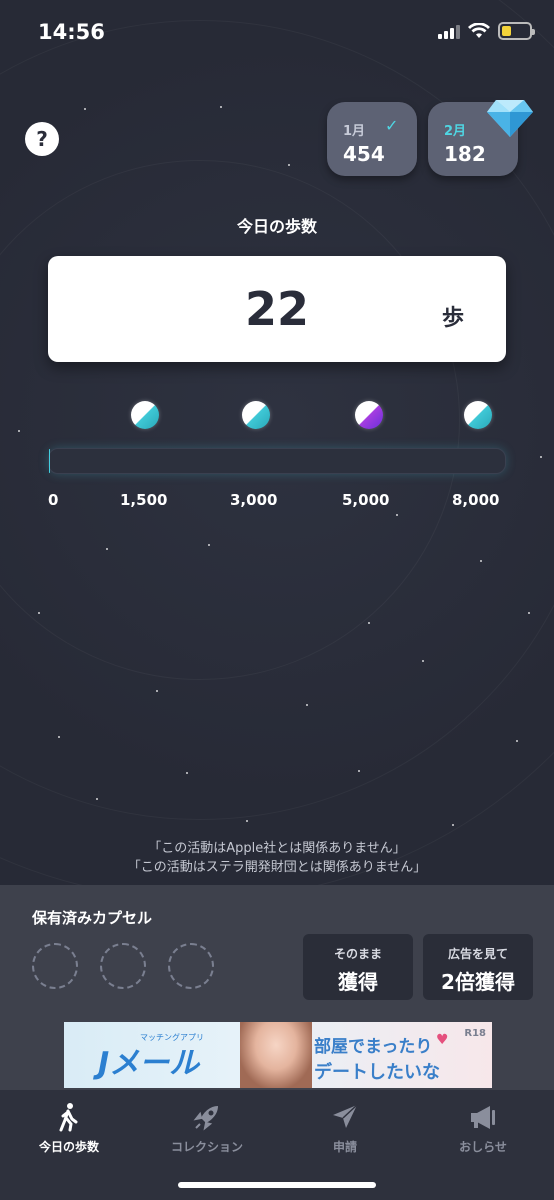 This screenshot has height=1200, width=554. I want to click on double-claim-caption: 広告を見て, so click(477, 954).